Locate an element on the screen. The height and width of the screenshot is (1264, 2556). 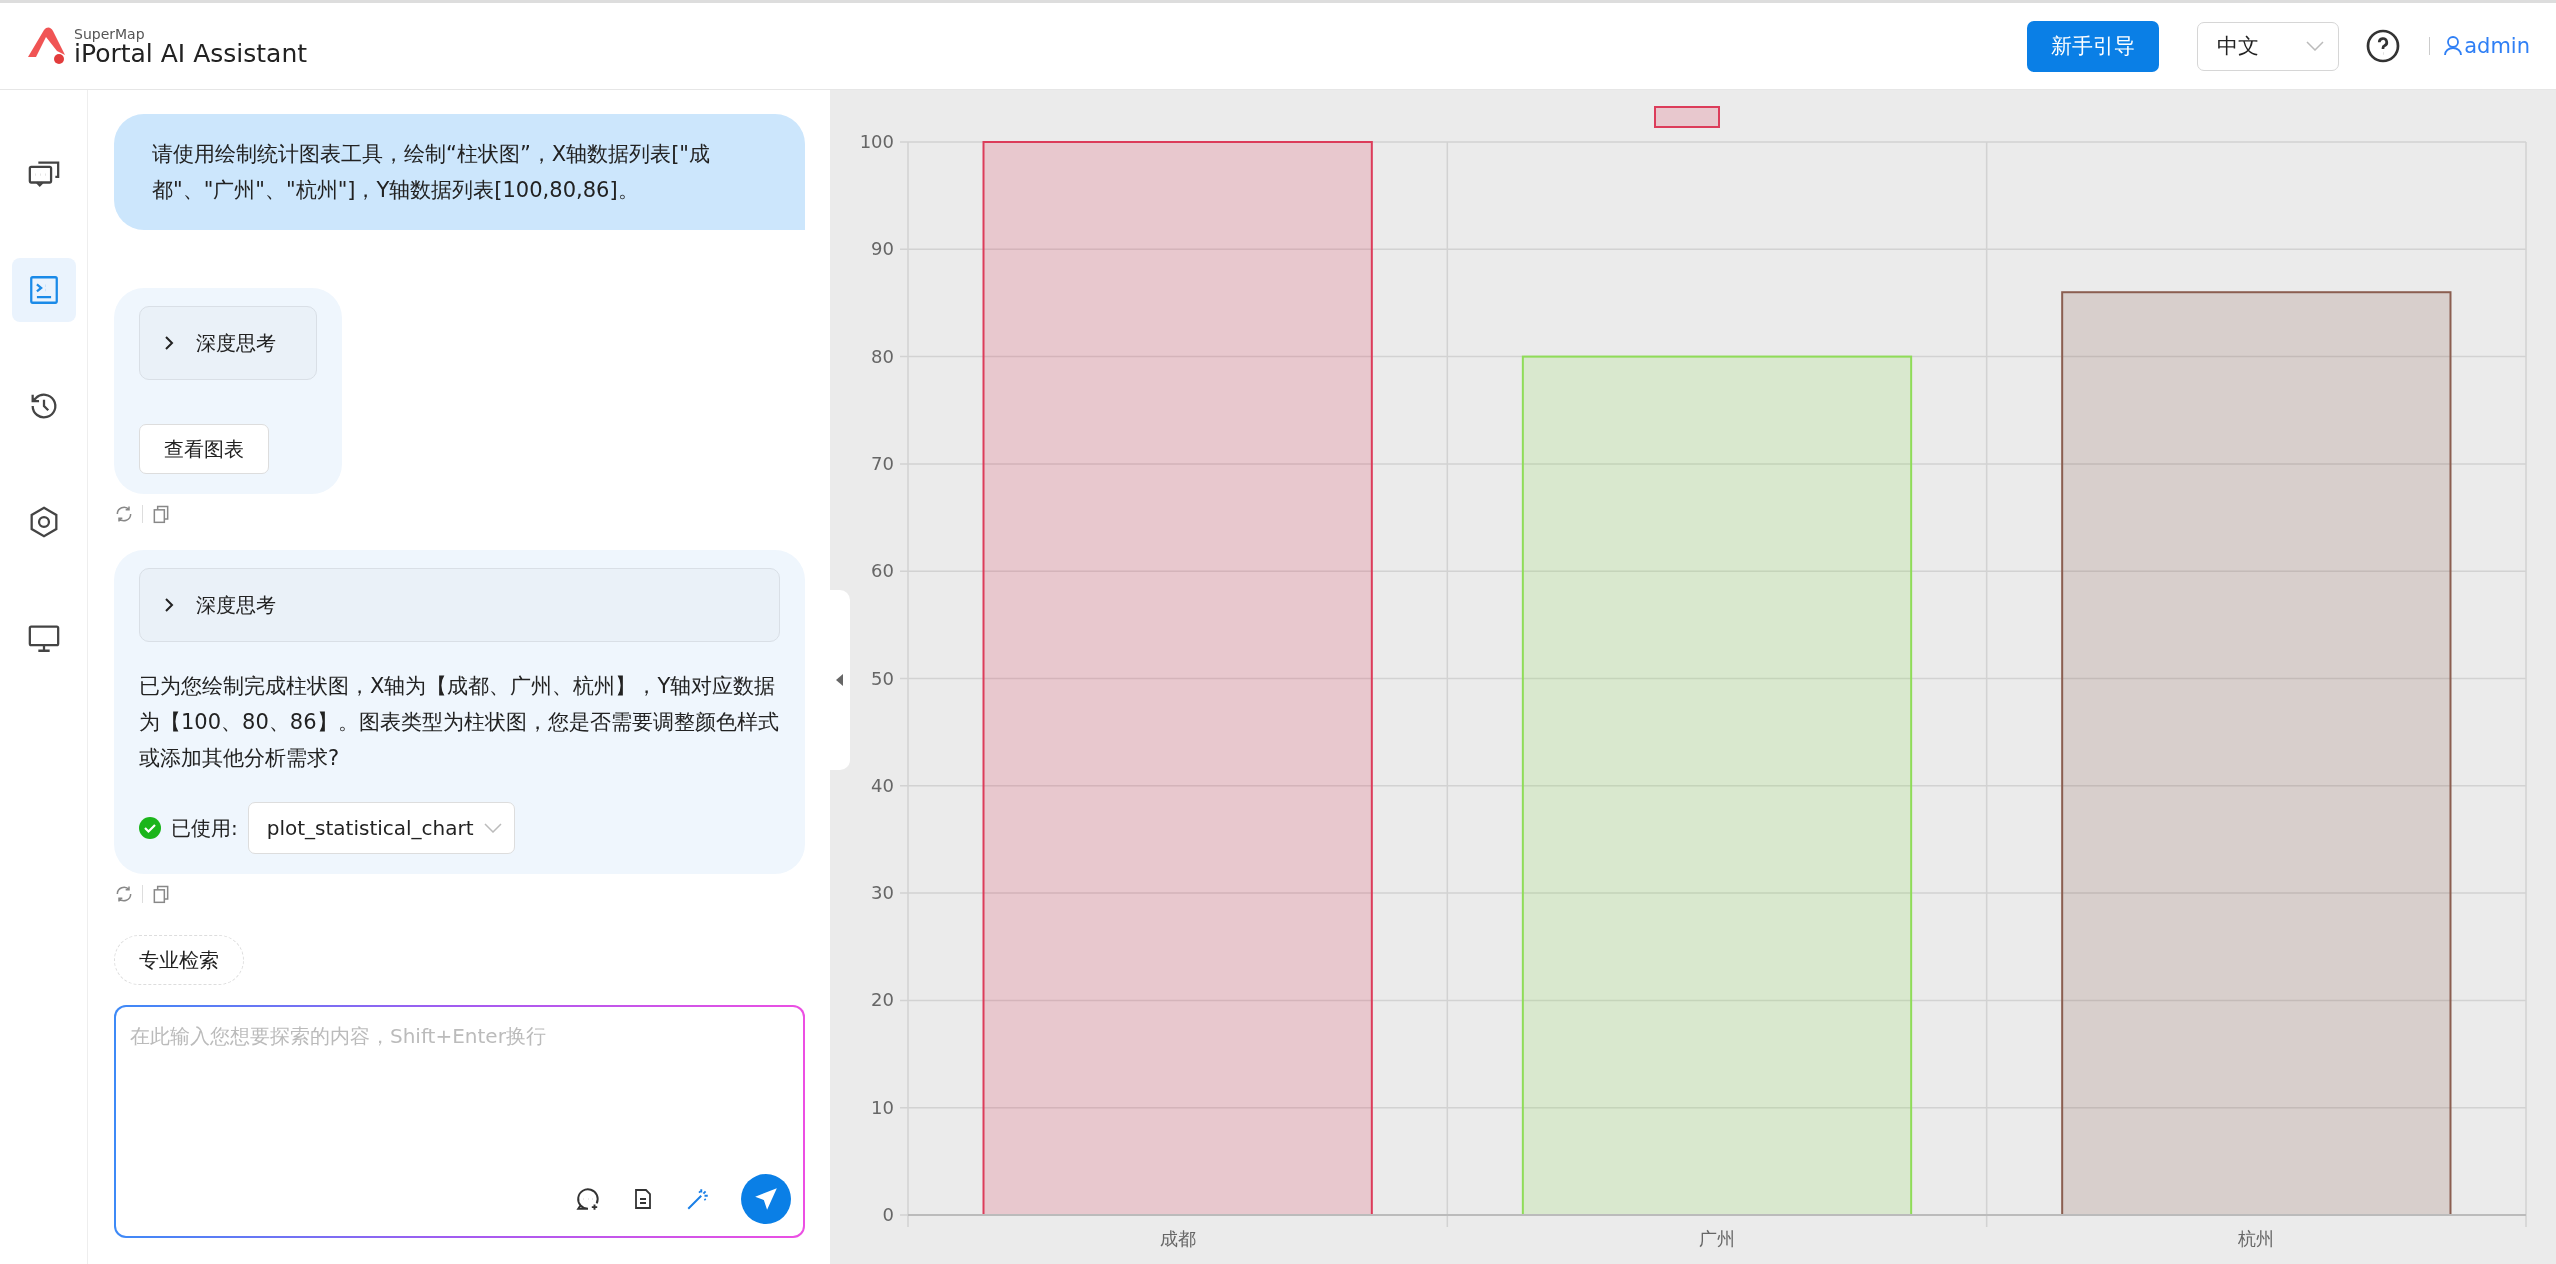
magic-wand-icon is located at coordinates (698, 1199).